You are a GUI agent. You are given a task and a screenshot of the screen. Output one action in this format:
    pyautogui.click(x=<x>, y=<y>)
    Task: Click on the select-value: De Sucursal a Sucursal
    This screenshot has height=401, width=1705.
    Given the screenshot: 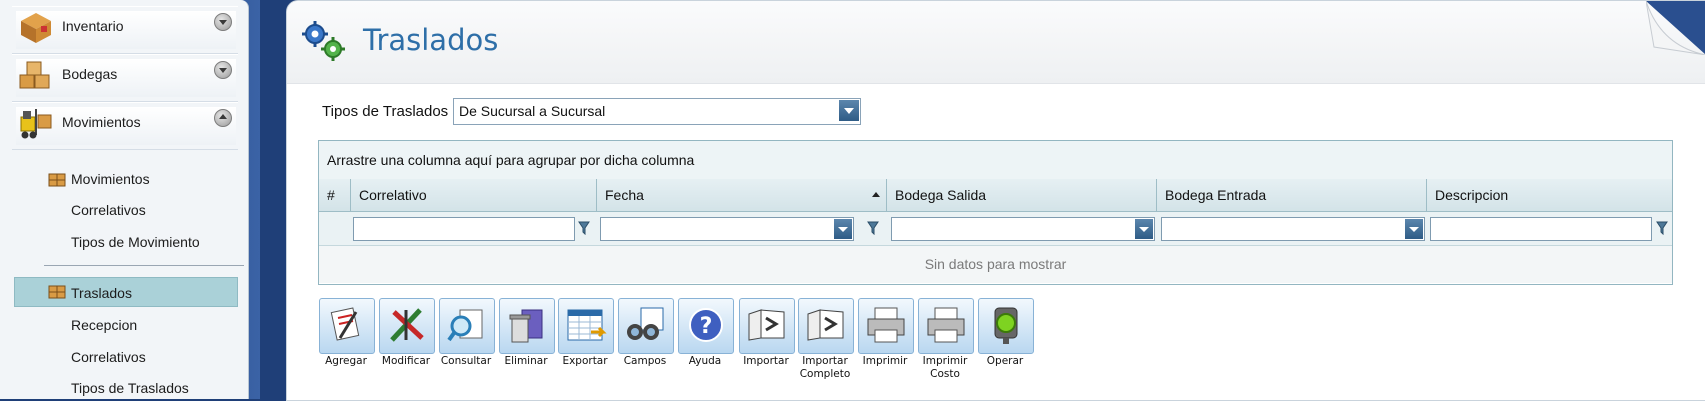 What is the action you would take?
    pyautogui.click(x=532, y=111)
    